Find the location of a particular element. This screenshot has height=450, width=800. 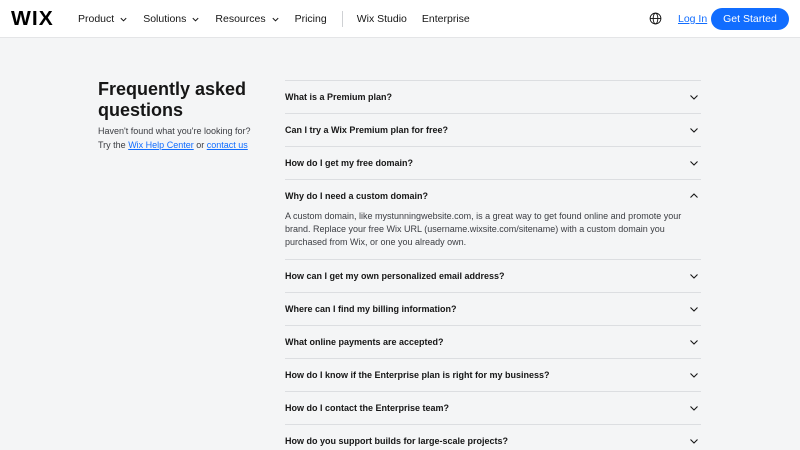

faq-question: Where can I find my billing information? is located at coordinates (371, 309).